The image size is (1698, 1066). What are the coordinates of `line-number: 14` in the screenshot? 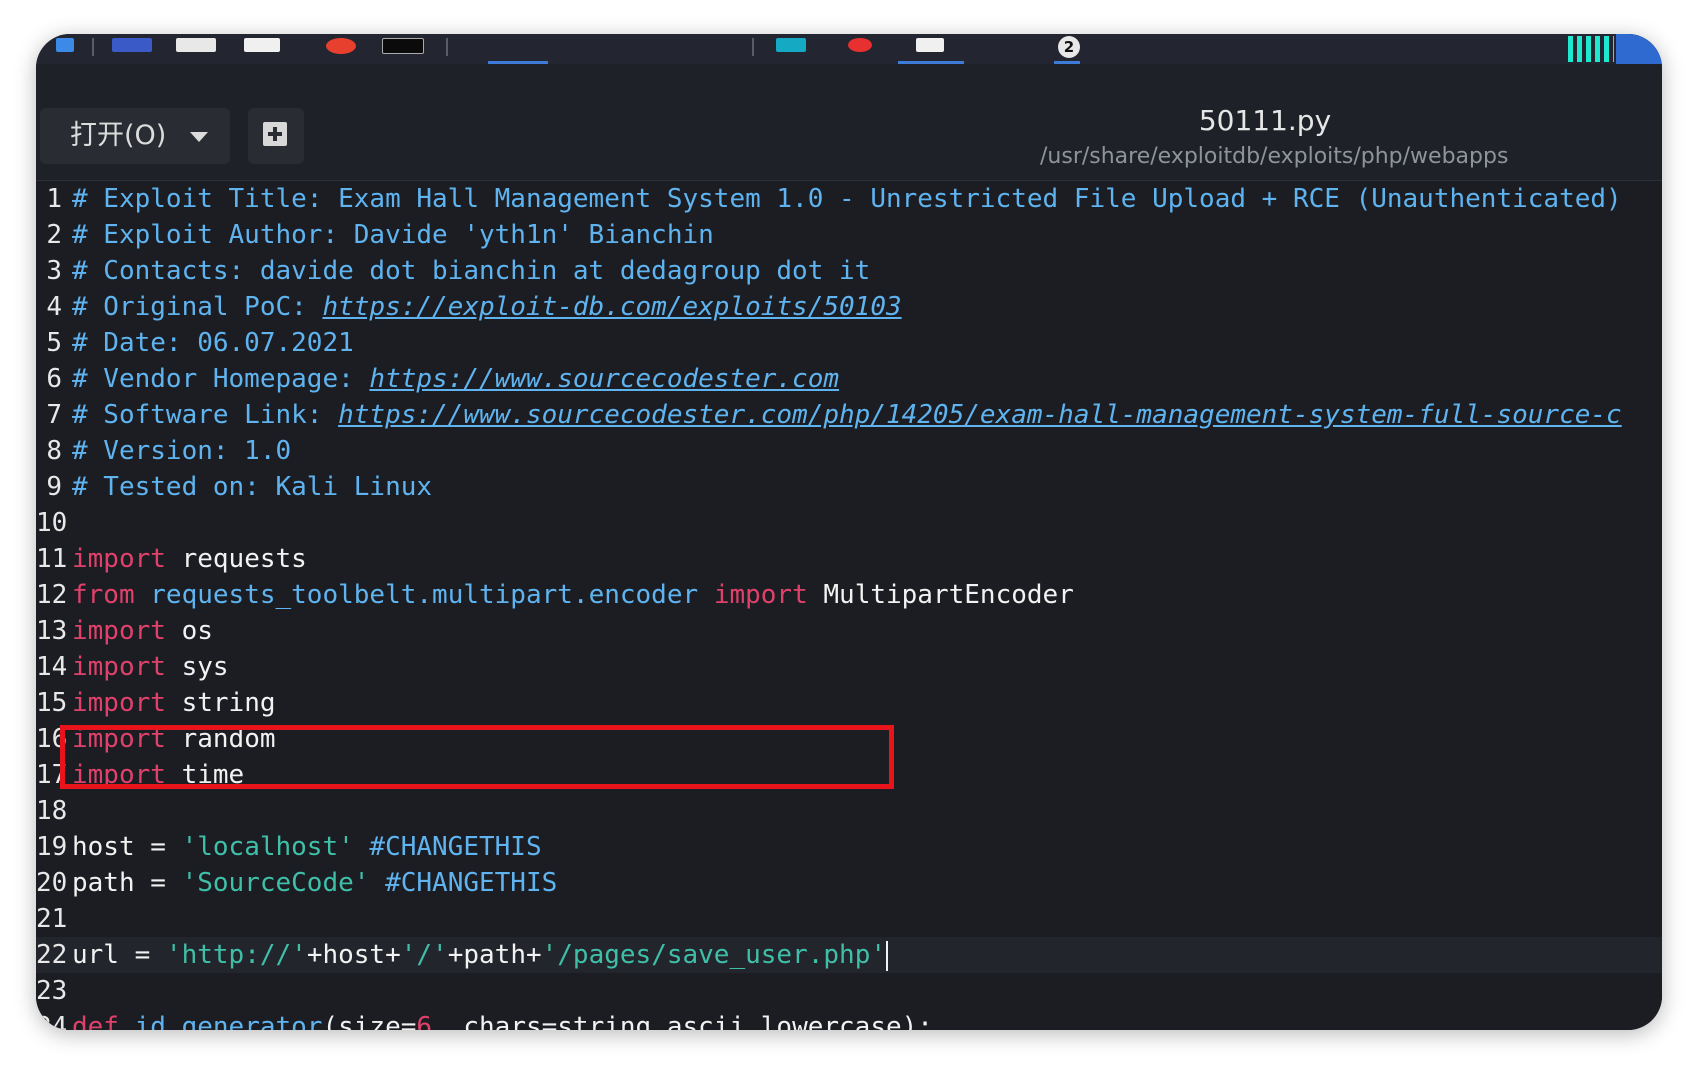 It's located at (52, 667).